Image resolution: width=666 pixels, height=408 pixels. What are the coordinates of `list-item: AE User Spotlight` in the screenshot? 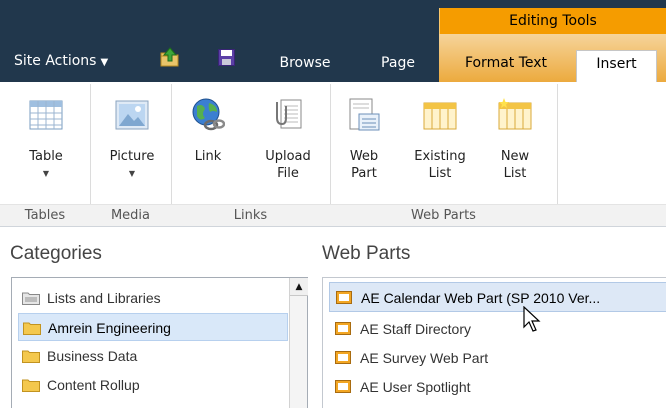 It's located at (497, 387).